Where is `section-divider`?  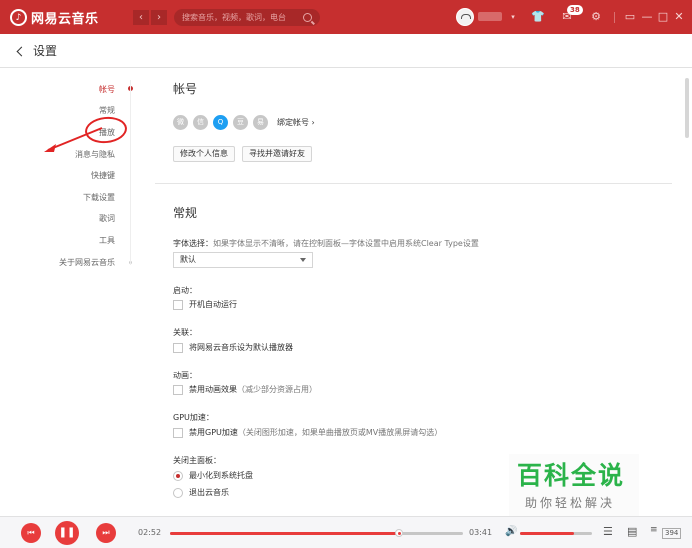 section-divider is located at coordinates (413, 183).